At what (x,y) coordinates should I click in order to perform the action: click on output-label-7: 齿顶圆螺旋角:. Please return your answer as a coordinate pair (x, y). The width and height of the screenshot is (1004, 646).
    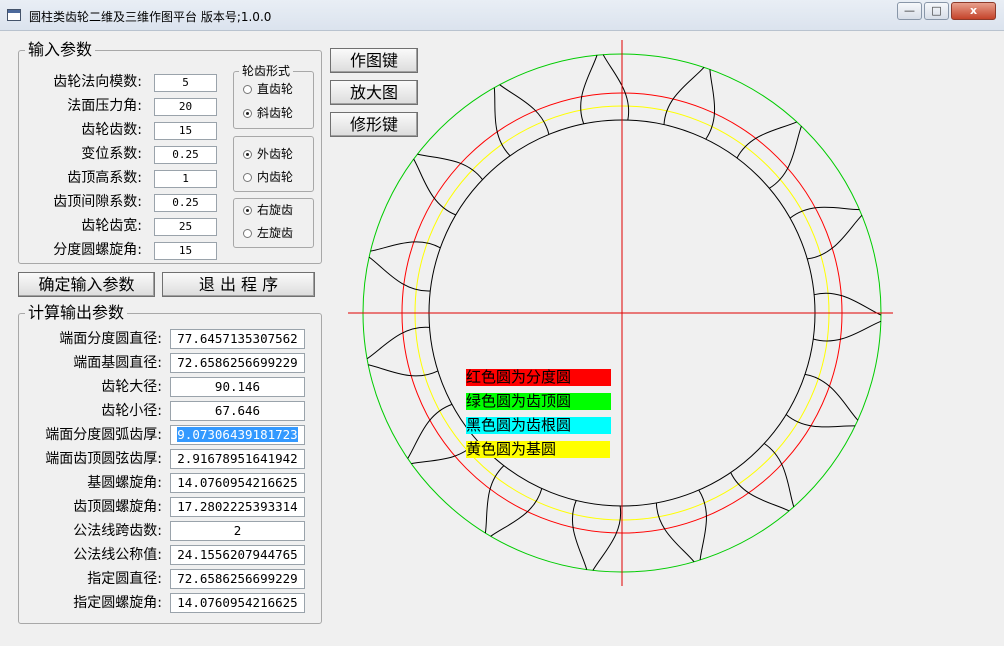
    Looking at the image, I should click on (117, 507).